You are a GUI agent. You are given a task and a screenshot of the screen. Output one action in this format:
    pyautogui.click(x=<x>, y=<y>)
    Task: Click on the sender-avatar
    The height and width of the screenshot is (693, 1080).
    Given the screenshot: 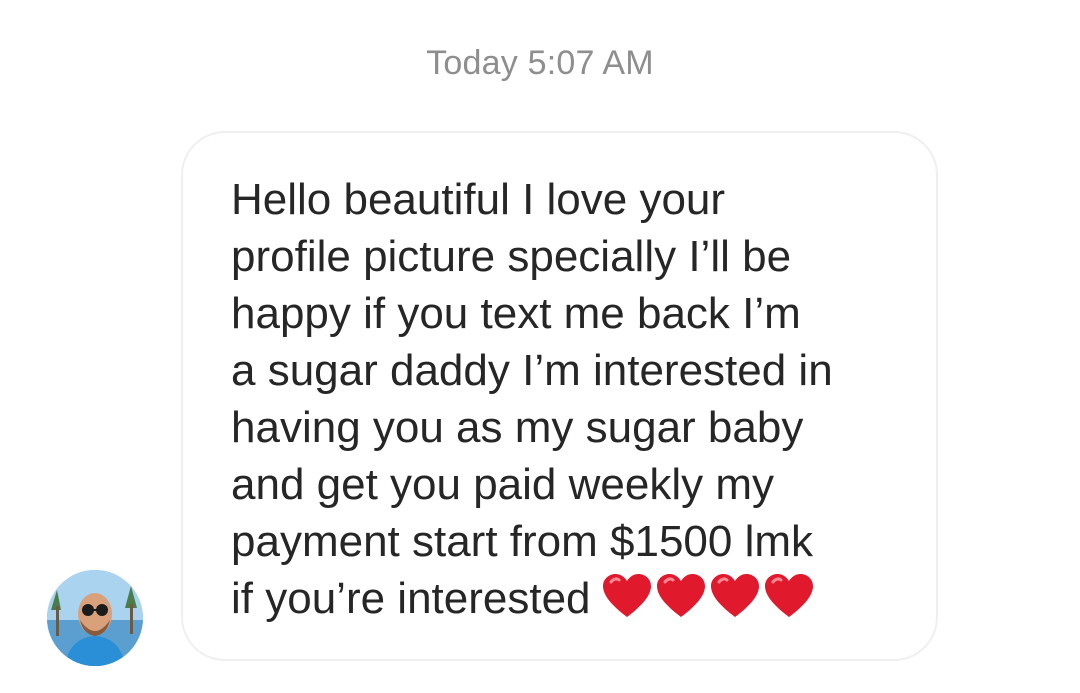 What is the action you would take?
    pyautogui.click(x=95, y=618)
    